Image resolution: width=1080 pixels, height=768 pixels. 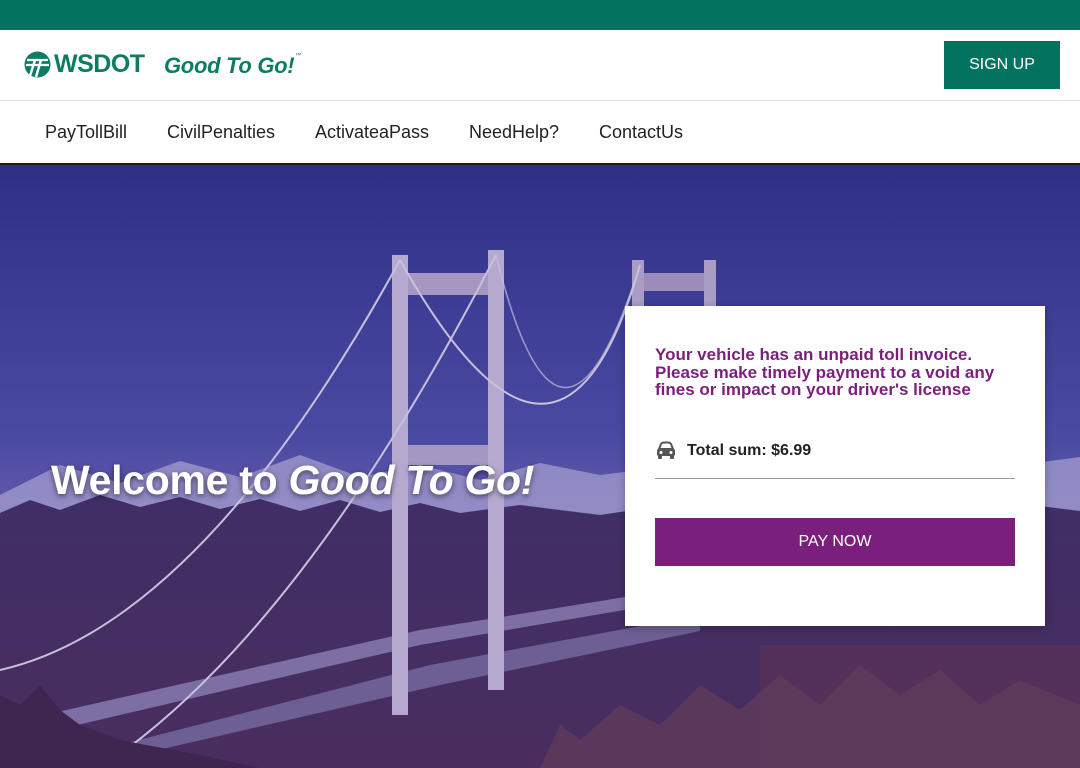 I want to click on wsdot-logo: WSDOT, so click(x=84, y=64).